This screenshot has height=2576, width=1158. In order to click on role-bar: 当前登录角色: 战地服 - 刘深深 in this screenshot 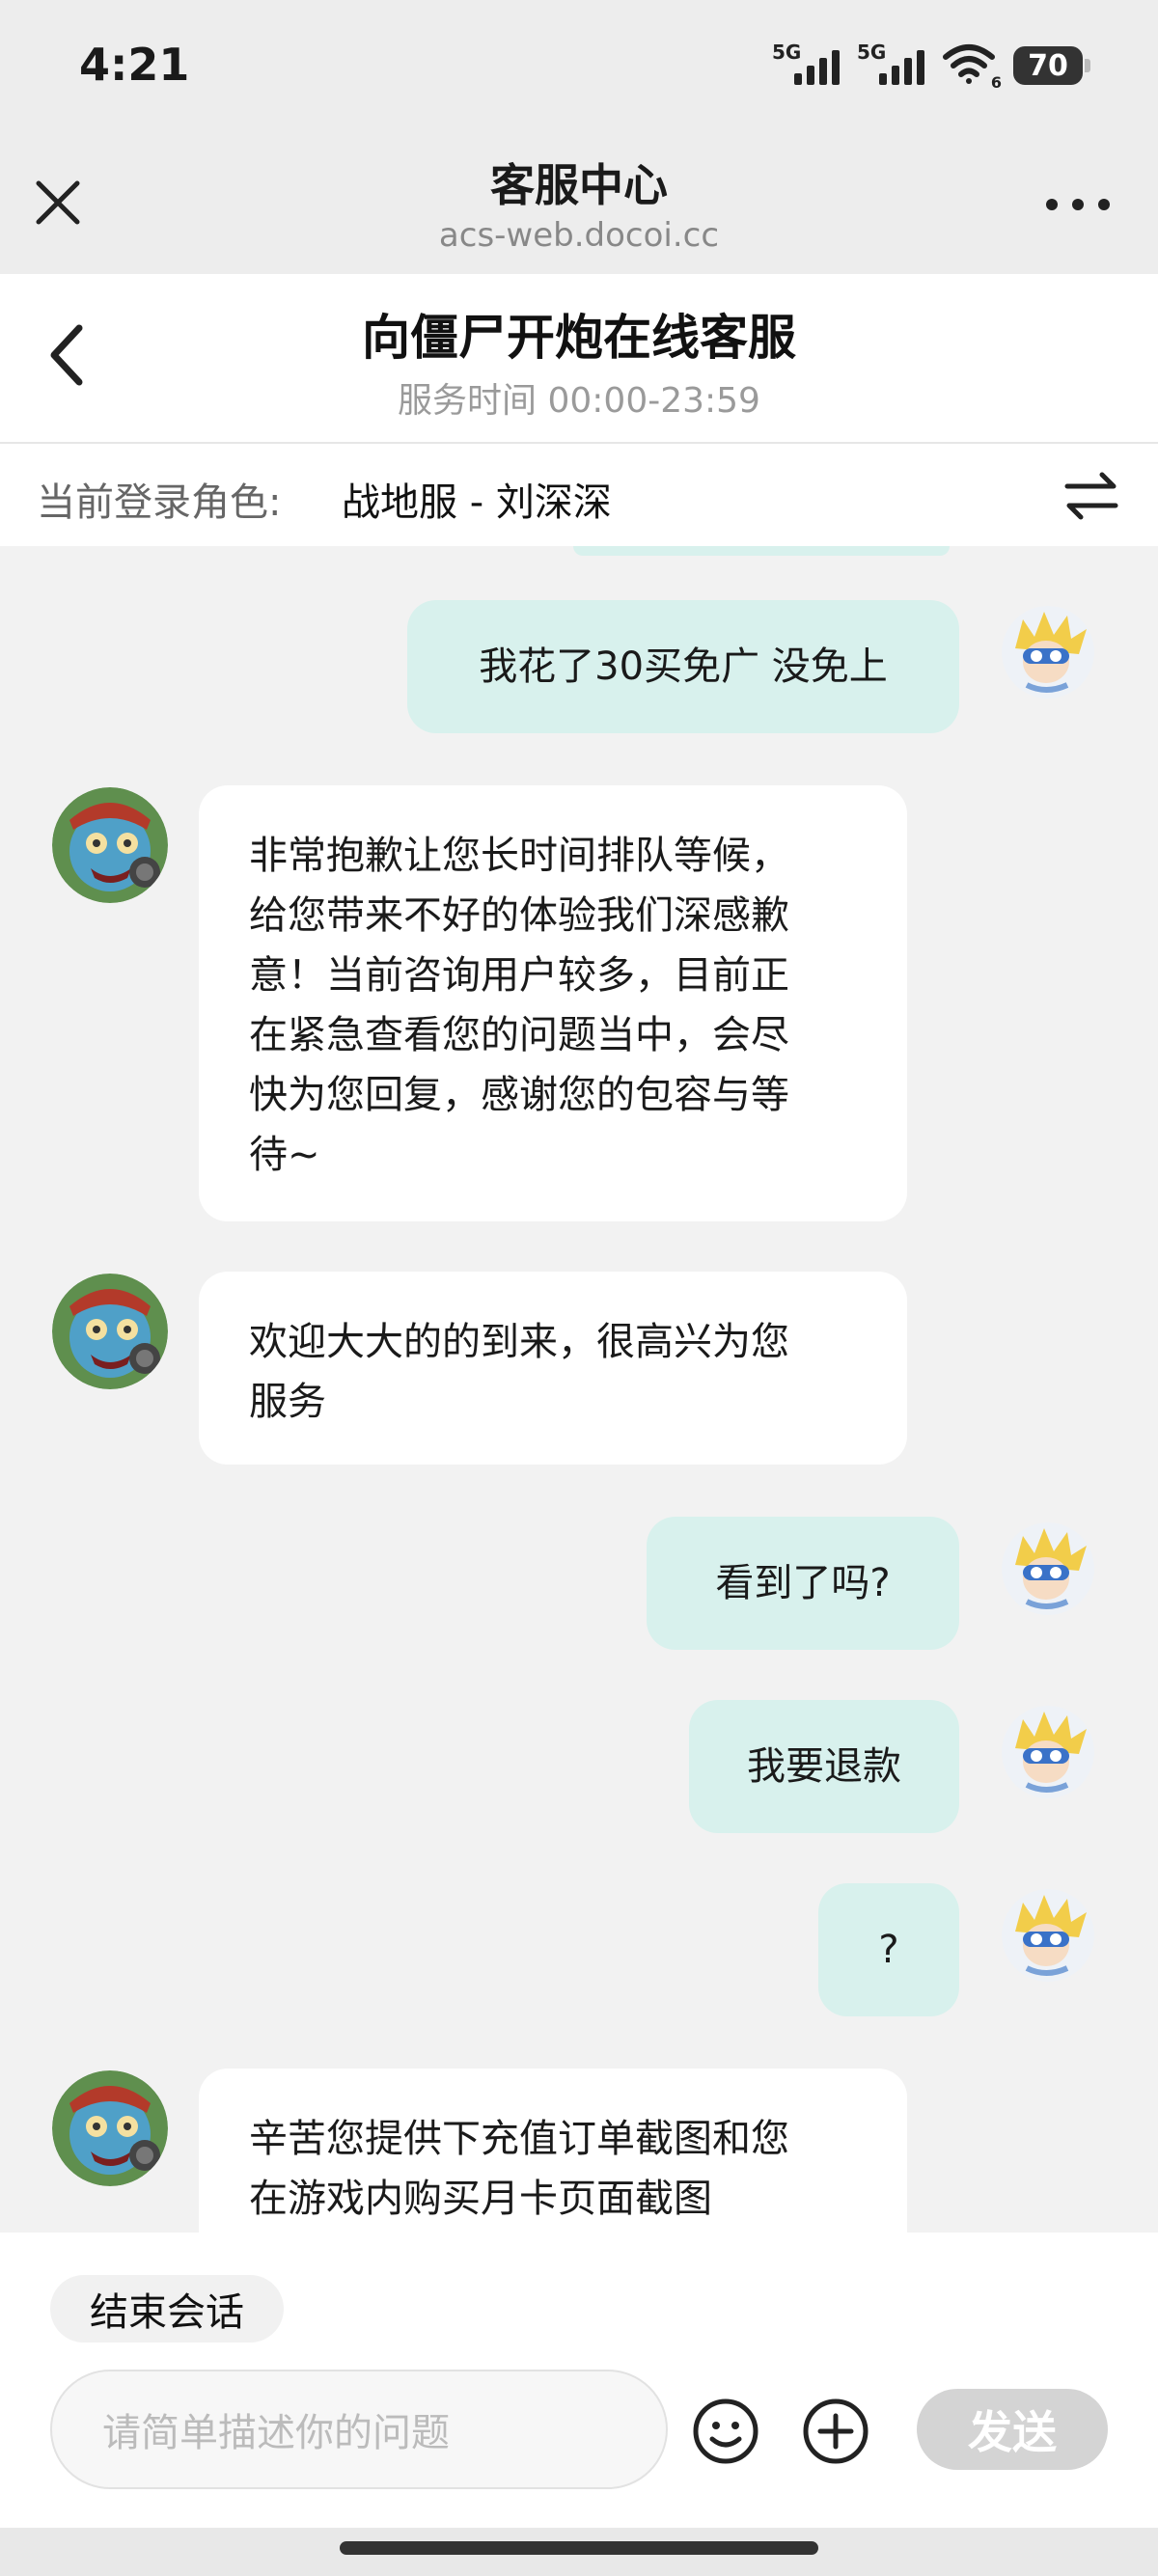, I will do `click(579, 495)`.